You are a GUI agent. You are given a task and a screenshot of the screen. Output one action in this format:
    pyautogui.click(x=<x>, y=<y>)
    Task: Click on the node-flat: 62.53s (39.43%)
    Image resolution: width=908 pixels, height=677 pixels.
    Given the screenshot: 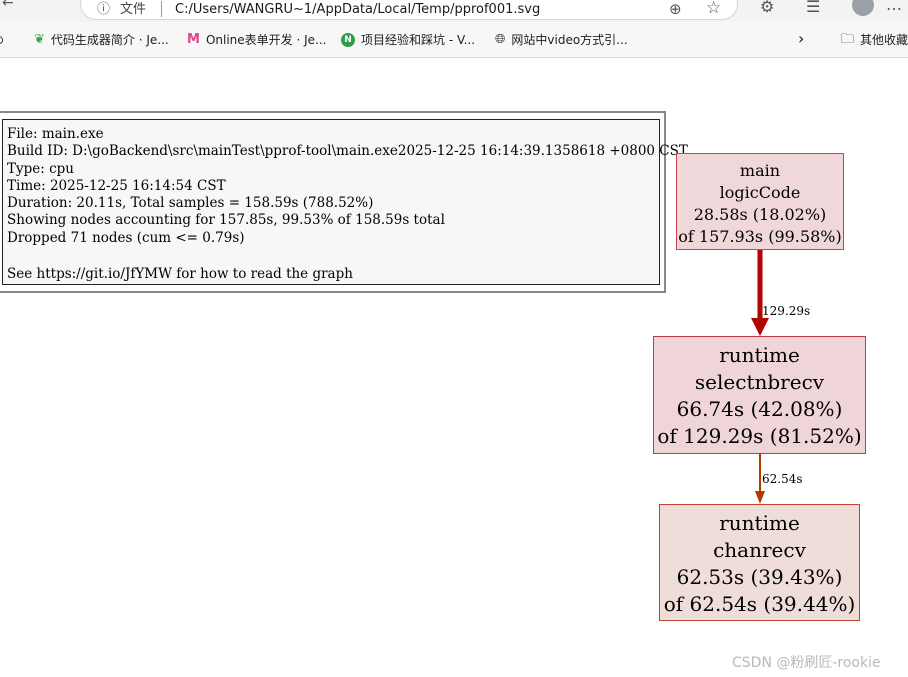 What is the action you would take?
    pyautogui.click(x=759, y=577)
    